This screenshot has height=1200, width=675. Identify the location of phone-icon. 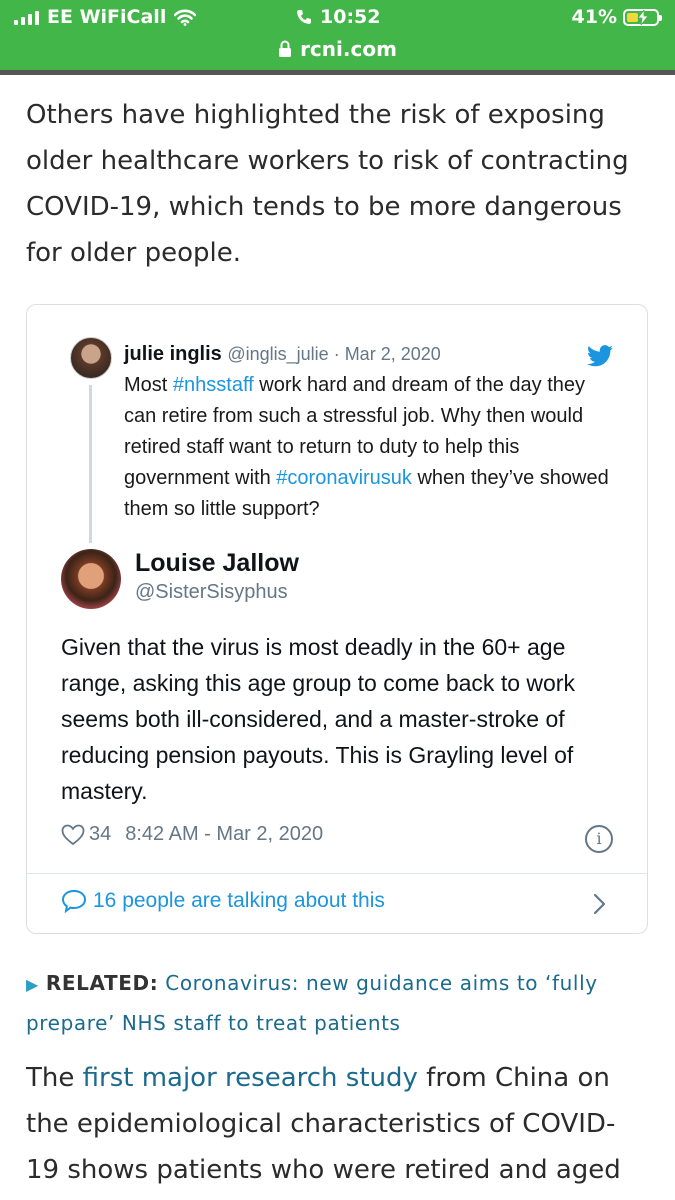
(304, 17).